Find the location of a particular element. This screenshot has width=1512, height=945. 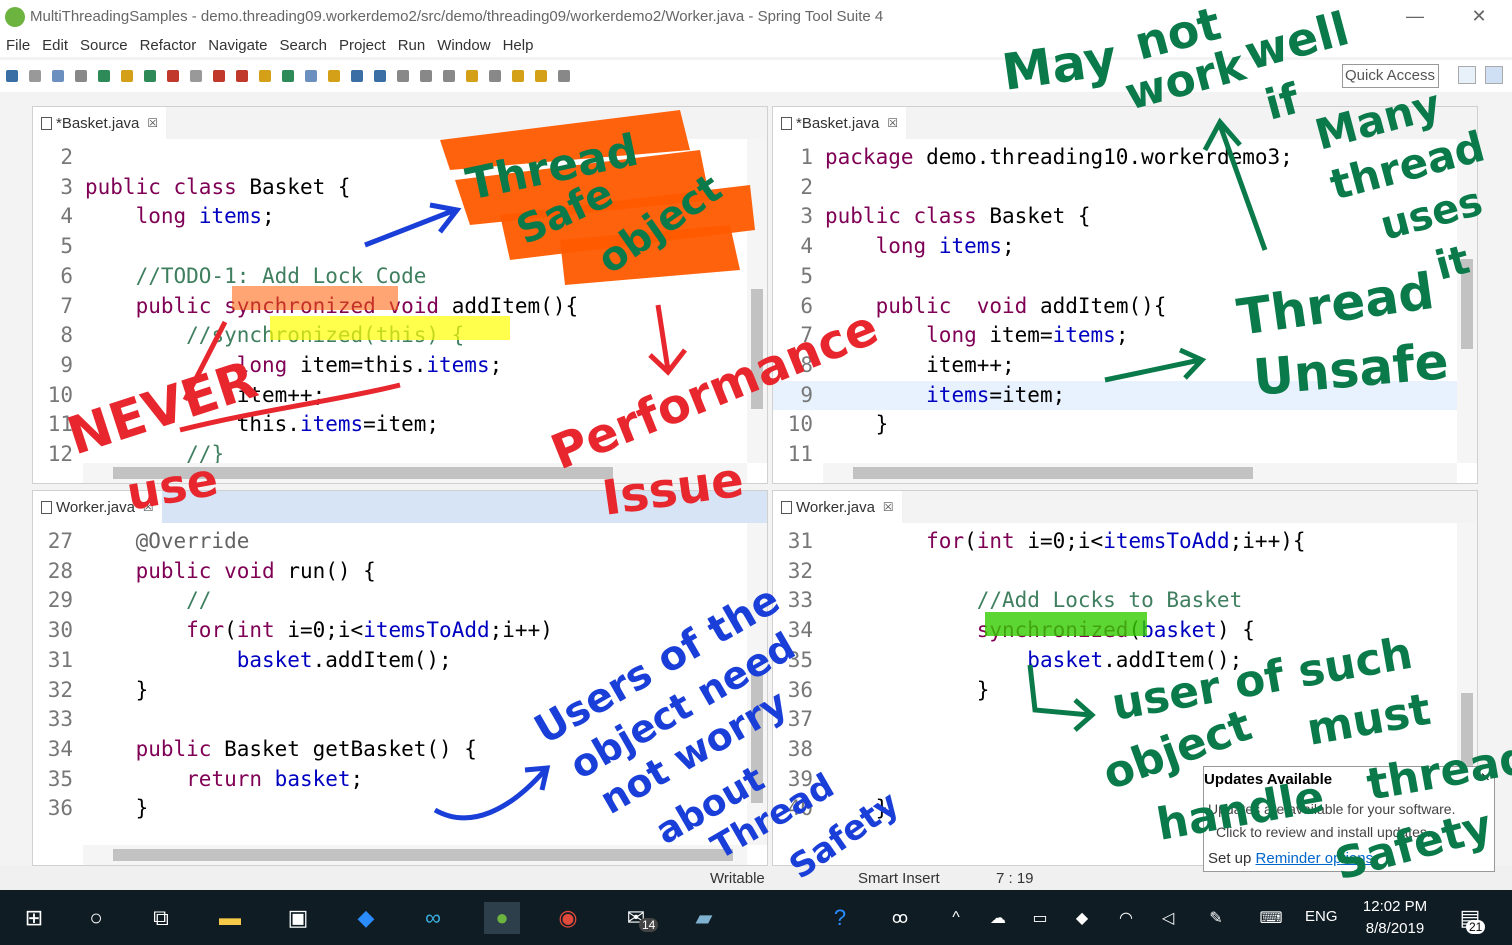

code-line: 7 long item=items; is located at coordinates (1115, 336).